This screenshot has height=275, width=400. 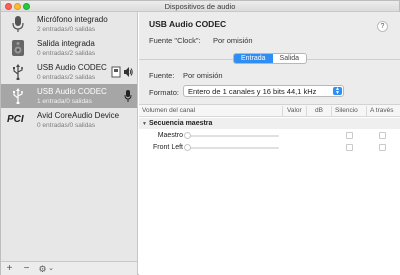 What do you see at coordinates (8, 6) in the screenshot?
I see `close-window-button` at bounding box center [8, 6].